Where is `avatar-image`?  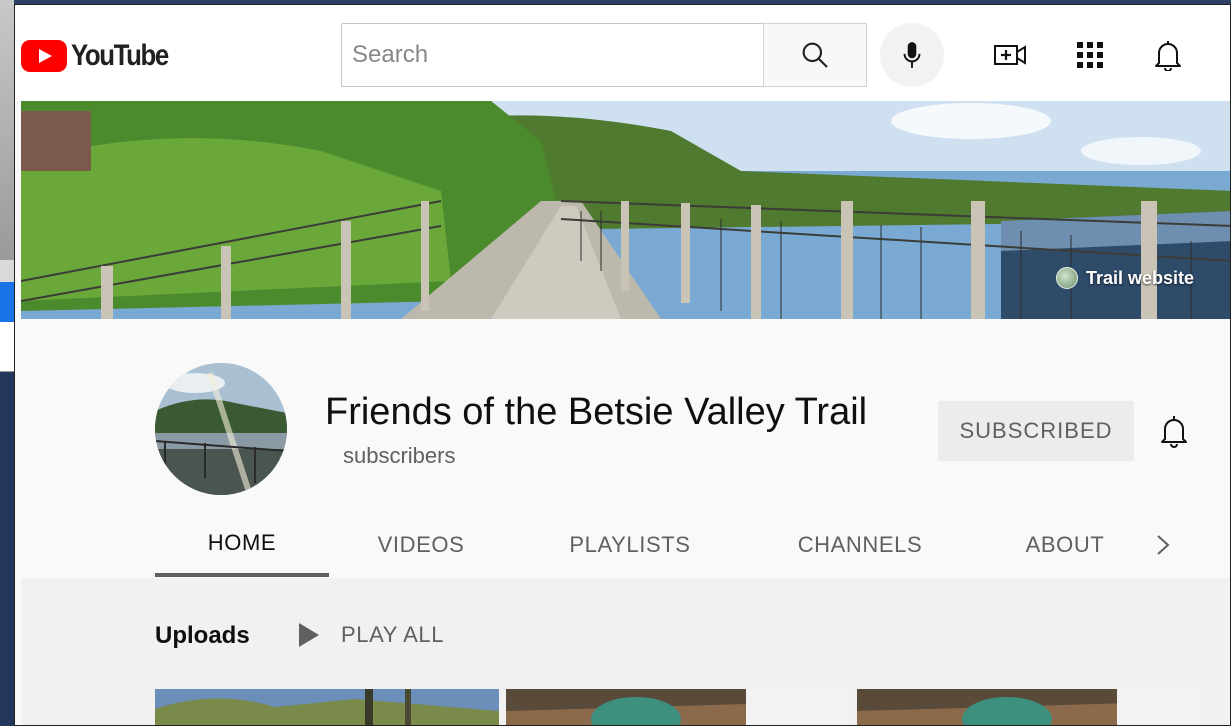 avatar-image is located at coordinates (221, 429).